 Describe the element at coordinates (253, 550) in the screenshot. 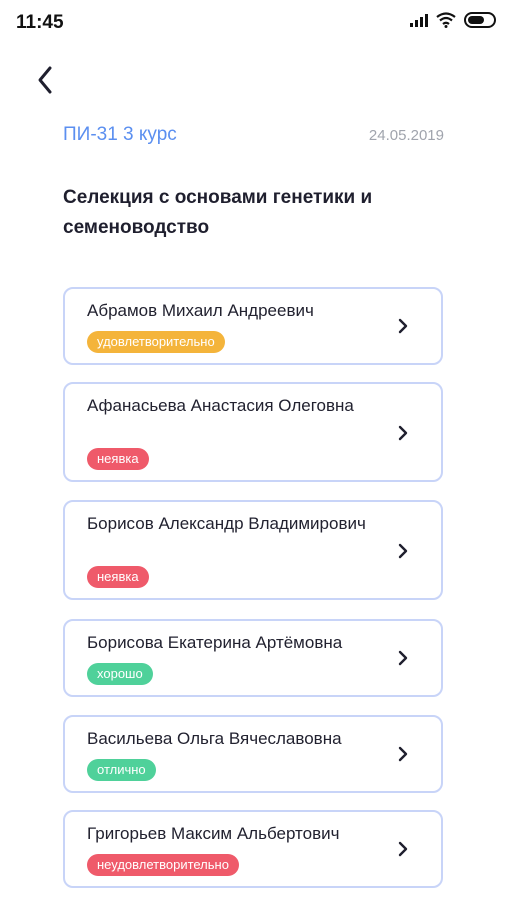

I see `student-card: Борисов Александр Владимирович неявка` at that location.